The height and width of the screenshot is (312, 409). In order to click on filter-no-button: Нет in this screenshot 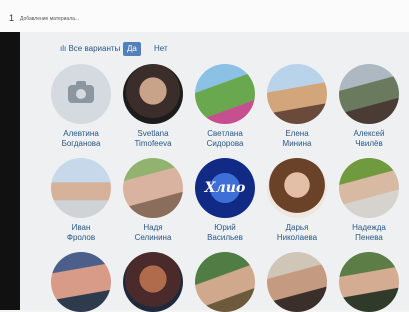, I will do `click(161, 49)`.